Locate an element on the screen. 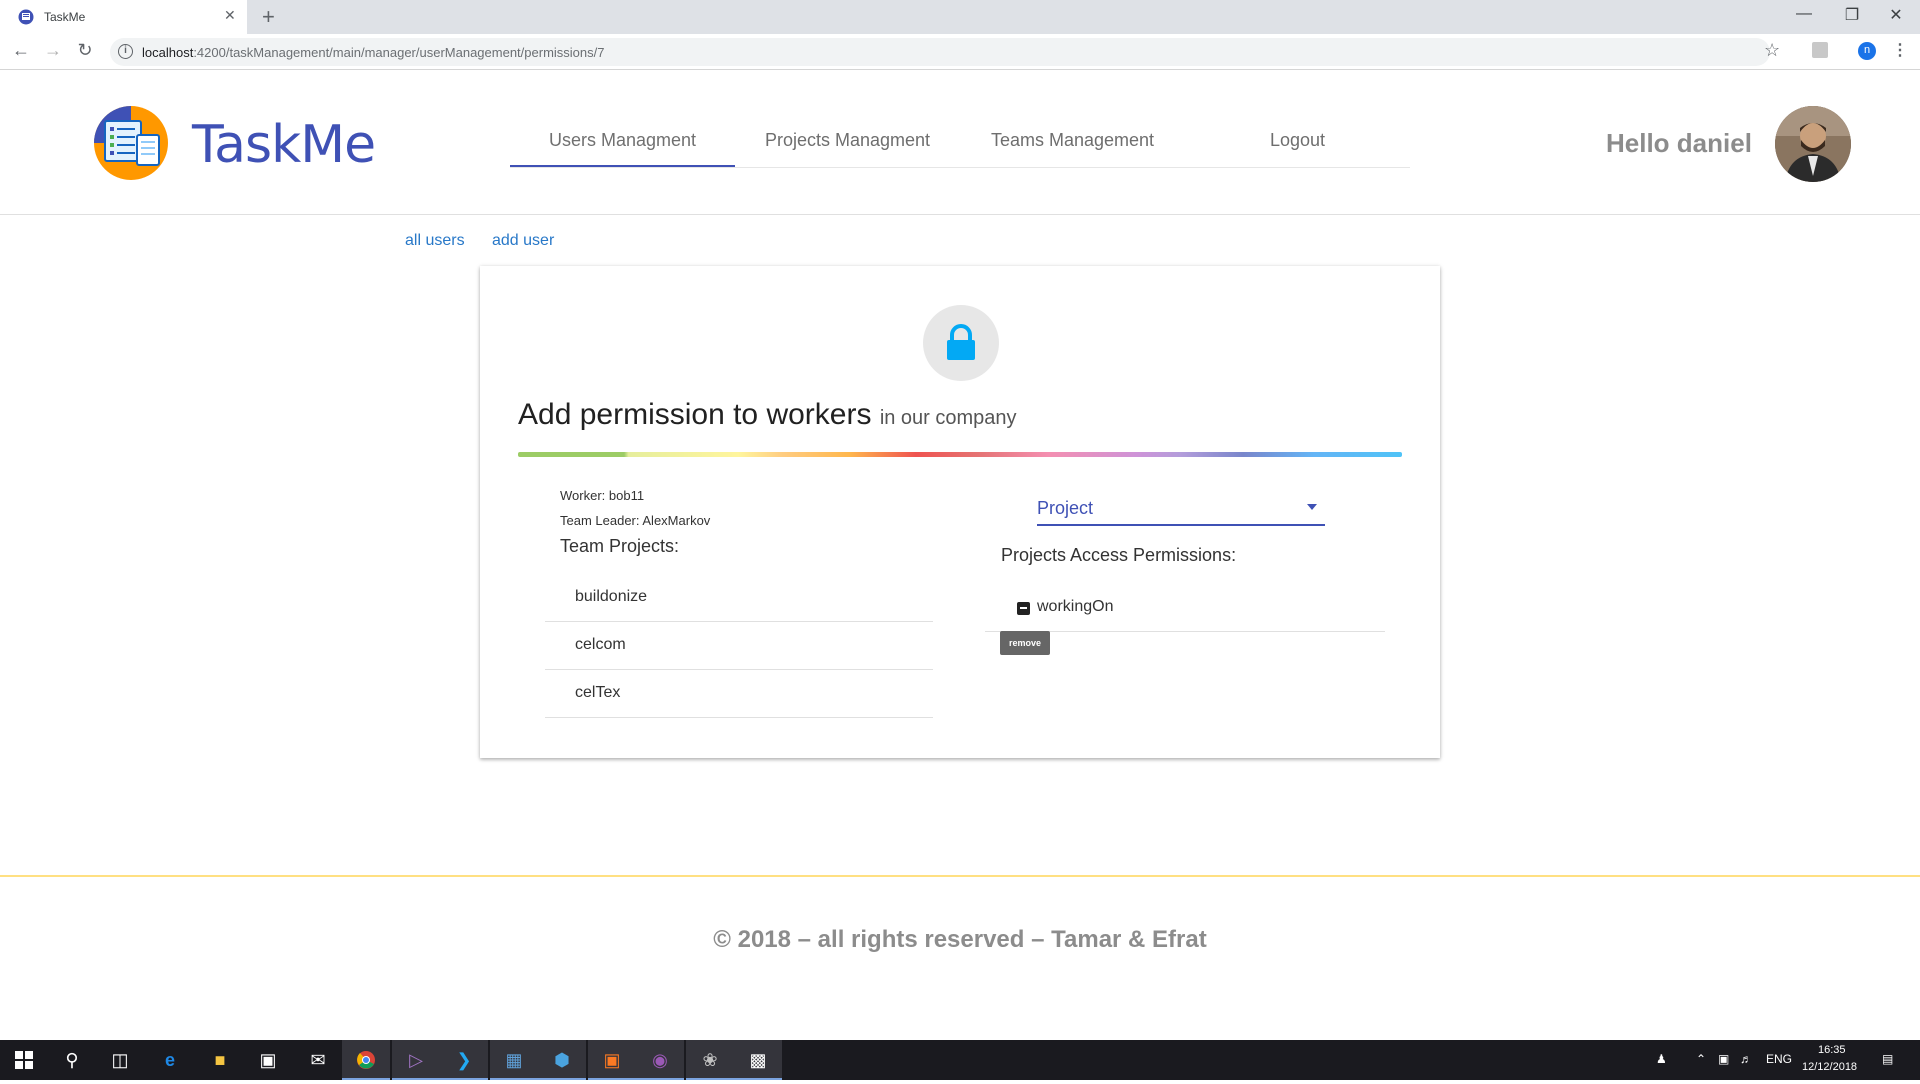 The image size is (1920, 1084). taskme-logo-icon is located at coordinates (131, 143).